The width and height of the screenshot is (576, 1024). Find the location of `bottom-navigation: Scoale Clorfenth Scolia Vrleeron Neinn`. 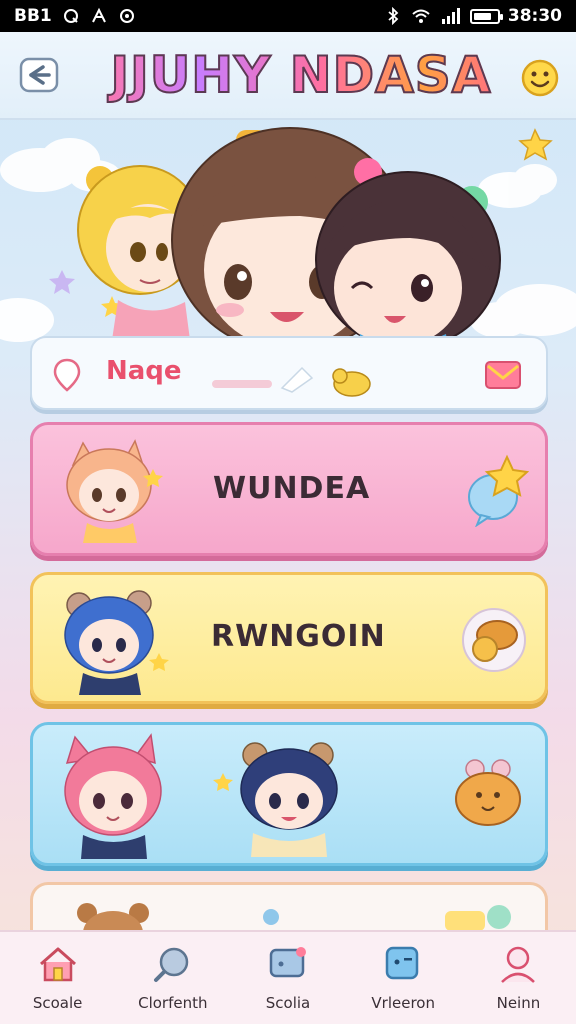

bottom-navigation: Scoale Clorfenth Scolia Vrleeron Neinn is located at coordinates (288, 977).